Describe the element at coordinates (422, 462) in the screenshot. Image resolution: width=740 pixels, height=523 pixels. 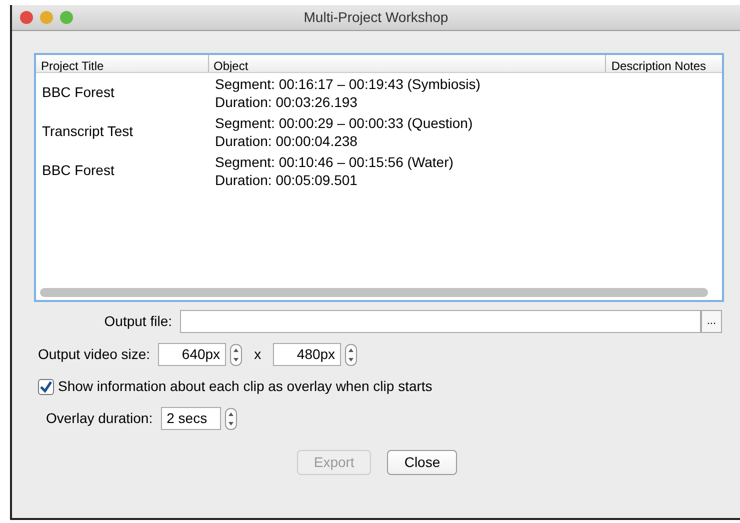
I see `close-button: Close` at that location.